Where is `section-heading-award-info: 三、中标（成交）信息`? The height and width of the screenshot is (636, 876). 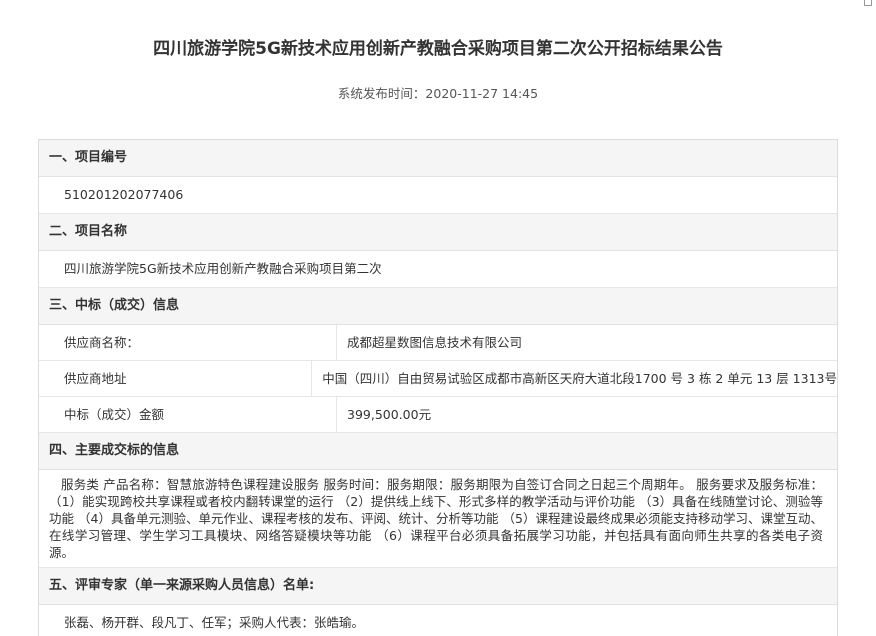
section-heading-award-info: 三、中标（成交）信息 is located at coordinates (438, 306).